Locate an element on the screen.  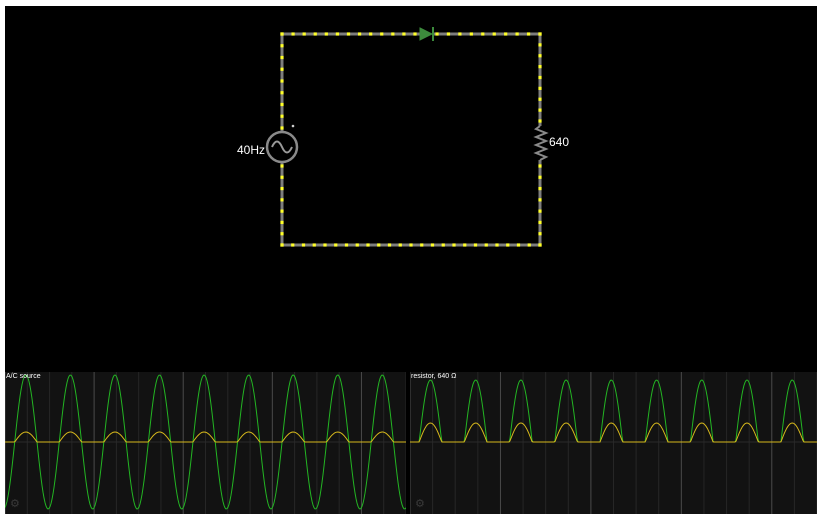
wires is located at coordinates (411, 139).